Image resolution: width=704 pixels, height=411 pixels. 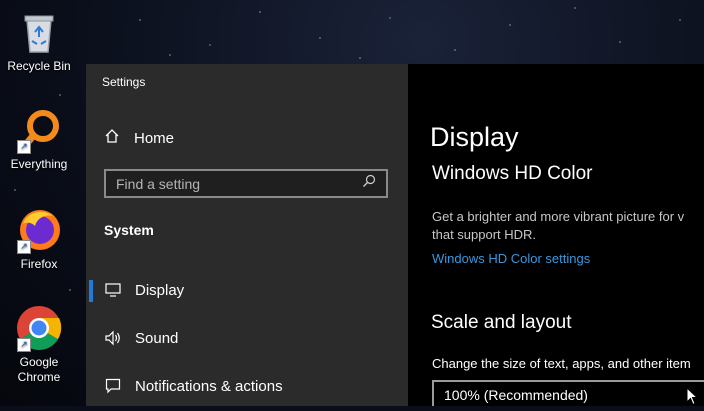 I want to click on hd-color-settings-link: Windows HD Color settings, so click(x=511, y=258).